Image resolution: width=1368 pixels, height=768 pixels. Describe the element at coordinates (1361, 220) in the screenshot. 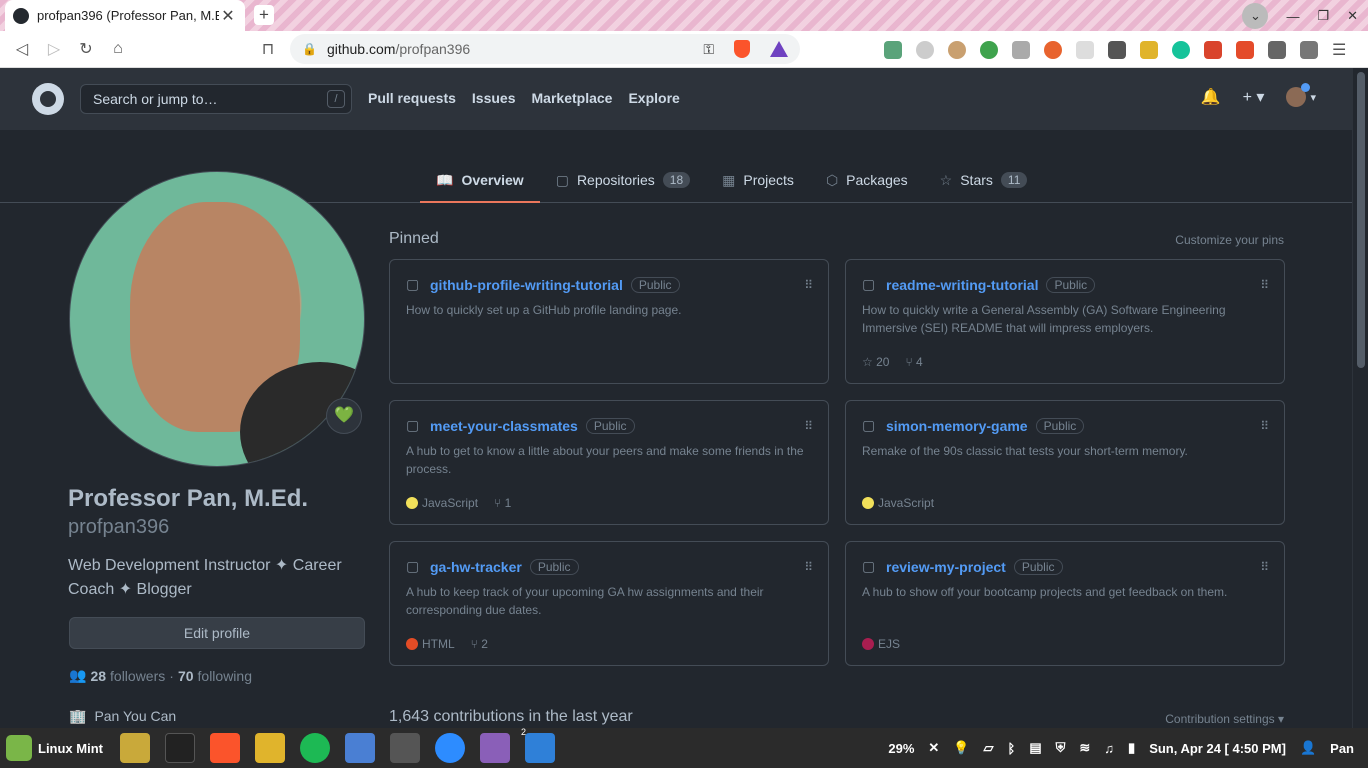

I see `scroll-thumb` at that location.